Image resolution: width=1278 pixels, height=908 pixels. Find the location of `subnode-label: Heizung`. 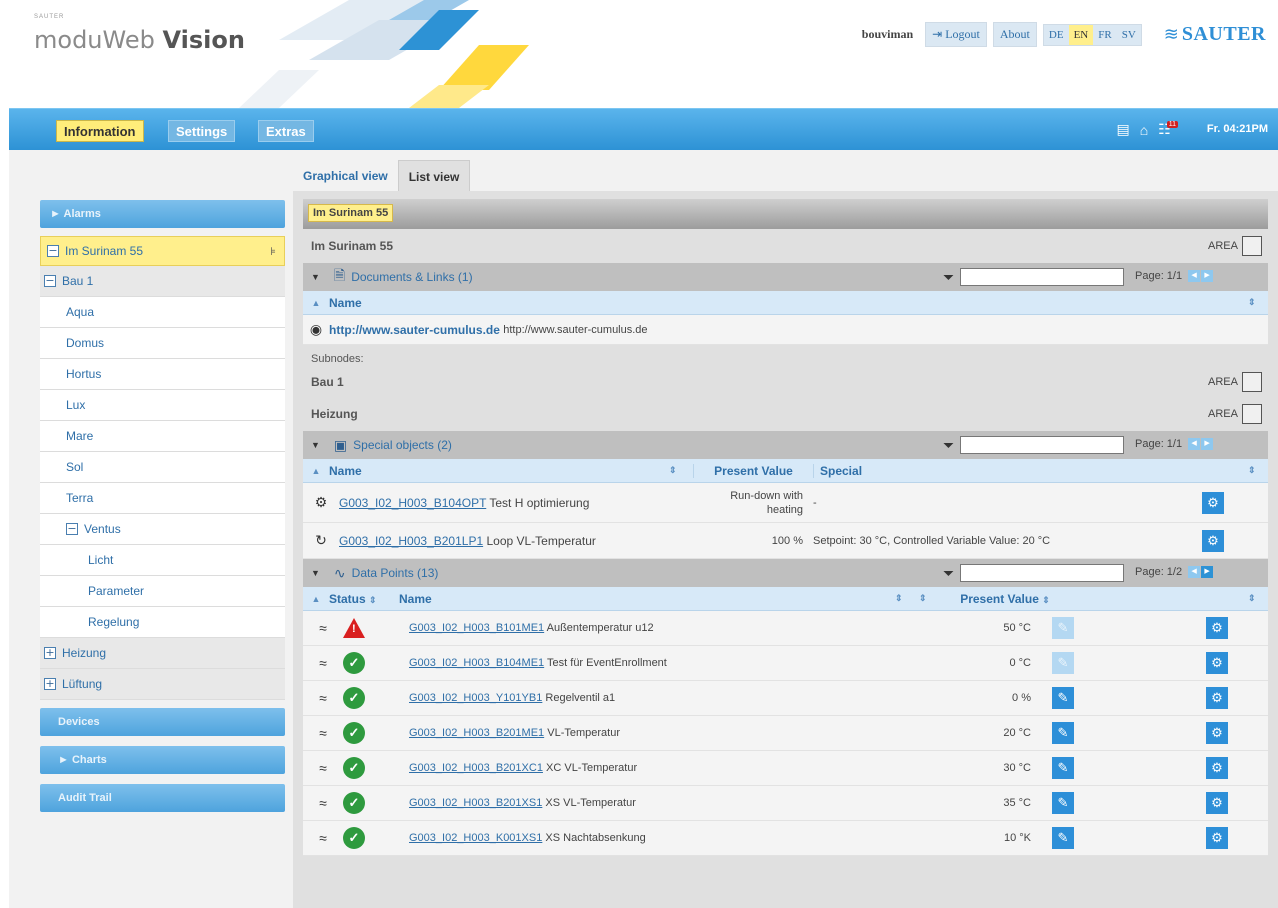

subnode-label: Heizung is located at coordinates (334, 414).